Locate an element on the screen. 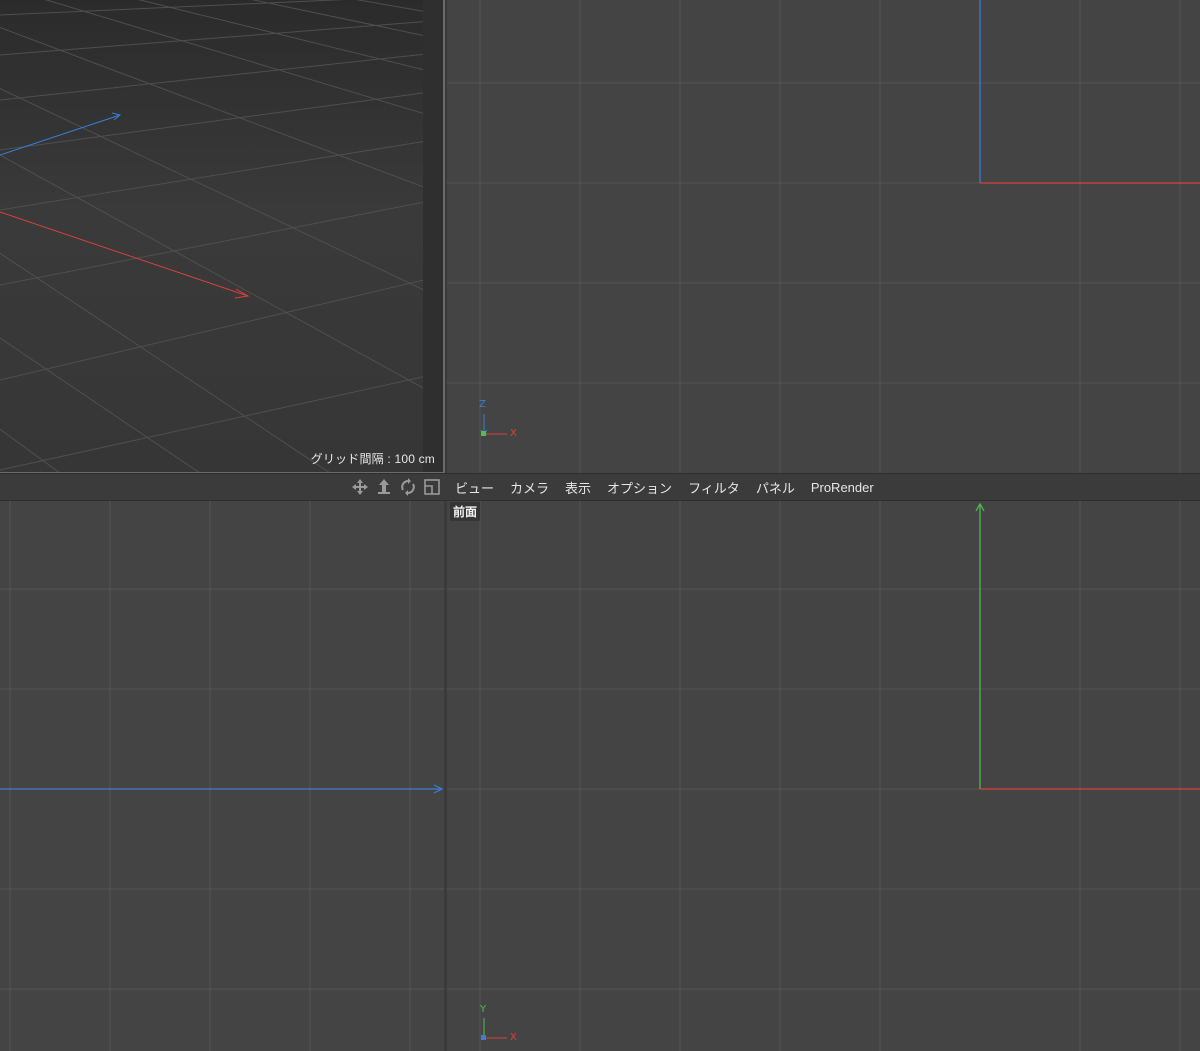 The width and height of the screenshot is (1200, 1051). viewport-menubar: ビュー カメラ 表示 オプション フィルタ パネル ProRender is located at coordinates (600, 487).